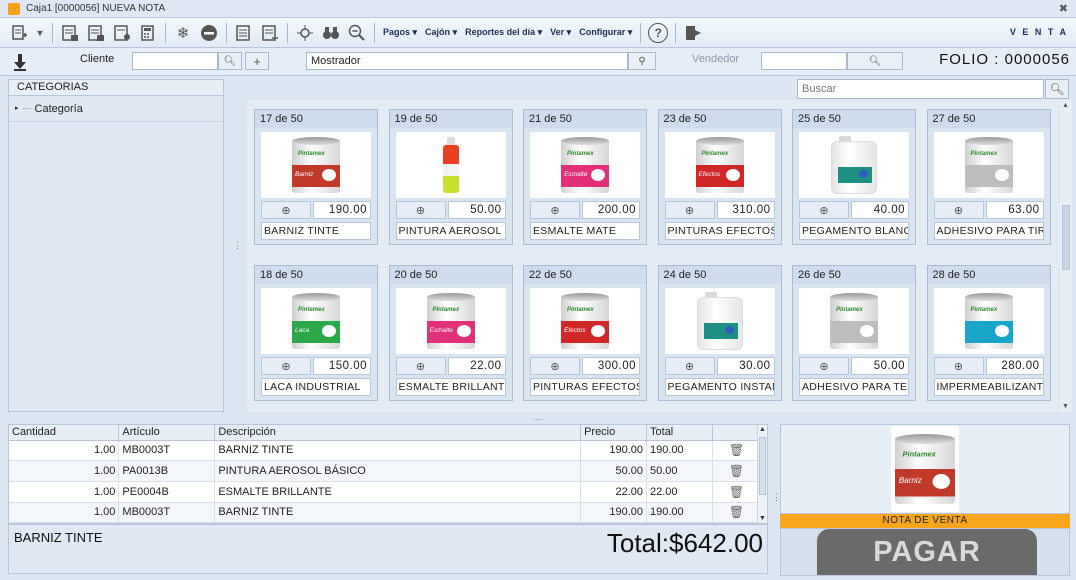 The width and height of the screenshot is (1076, 580). I want to click on menu-cajon: Cajón ▾, so click(441, 32).